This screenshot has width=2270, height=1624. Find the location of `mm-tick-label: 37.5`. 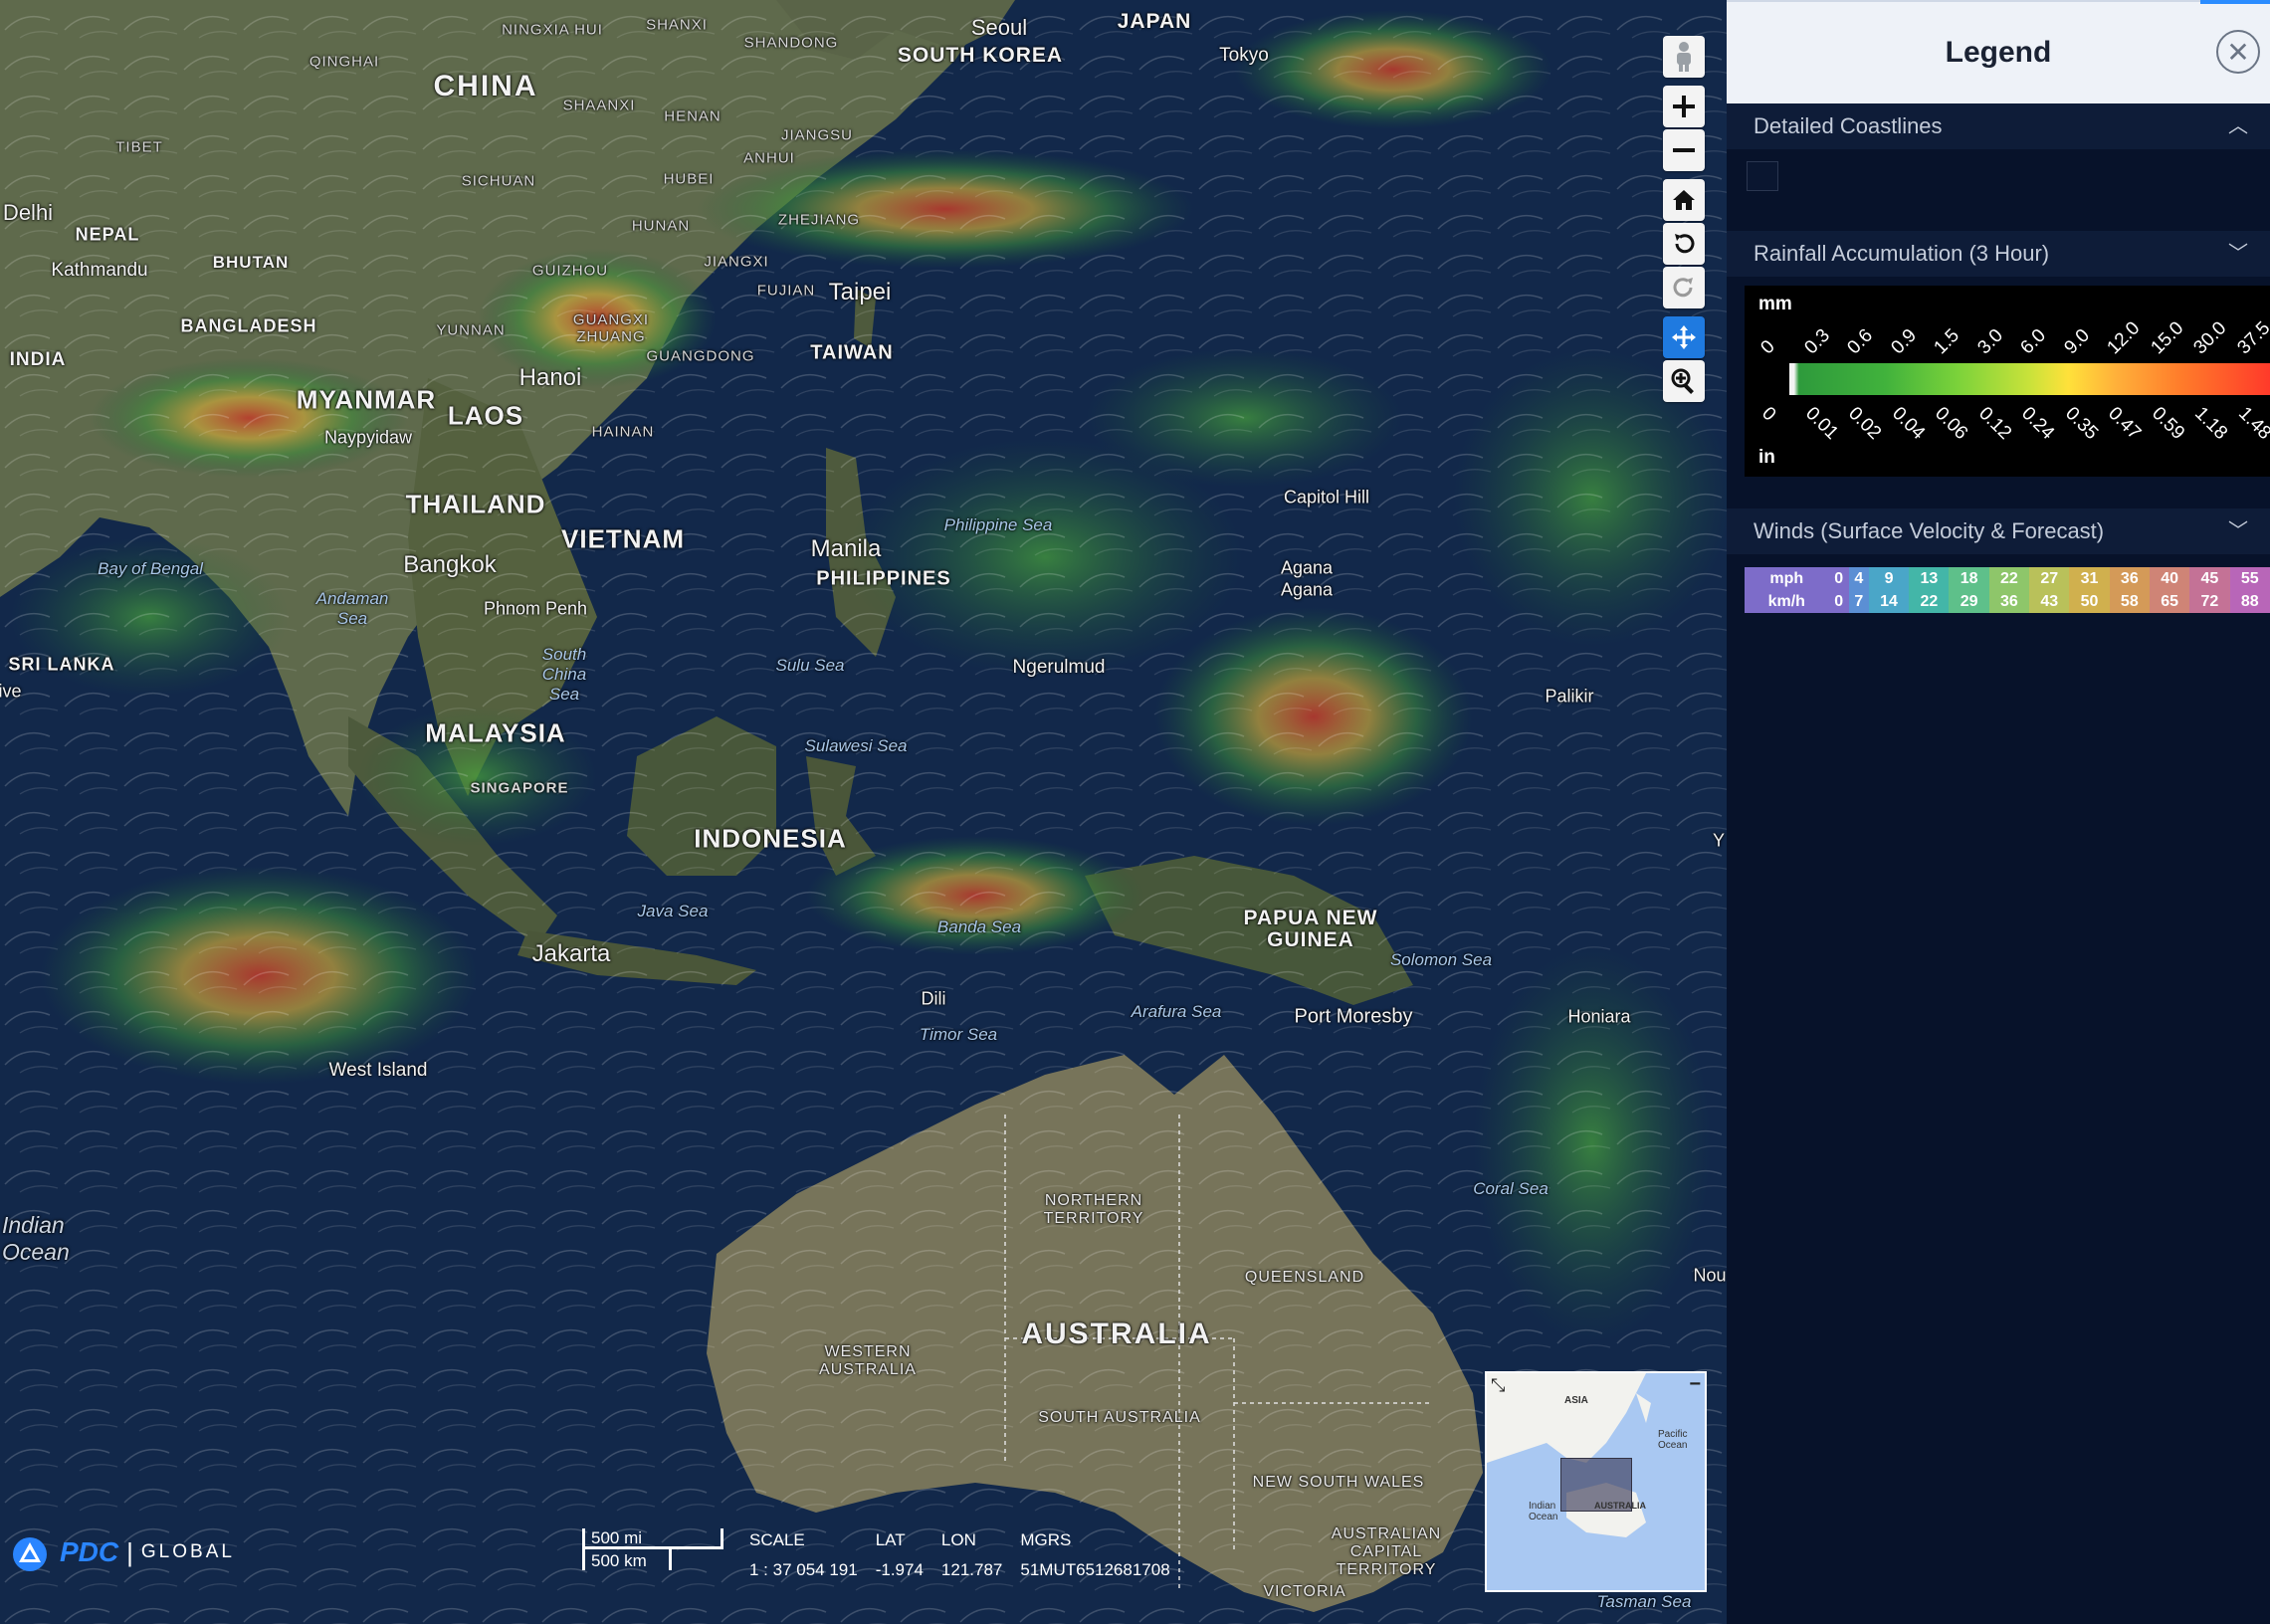

mm-tick-label: 37.5 is located at coordinates (2251, 338).